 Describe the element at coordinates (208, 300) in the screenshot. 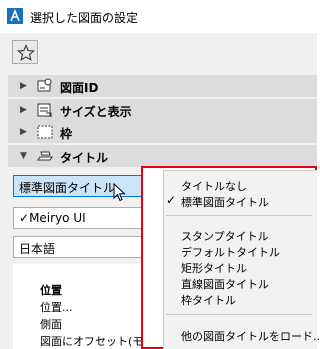

I see `menu-item-frame-title: 枠タイトル` at that location.